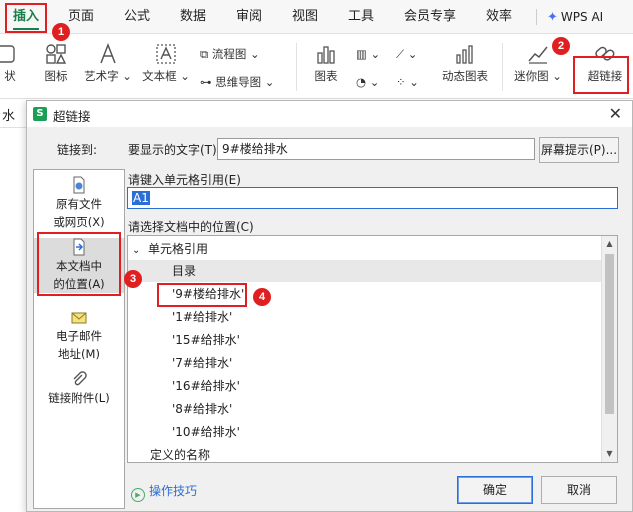  What do you see at coordinates (180, 453) in the screenshot?
I see `tree-node-defined-names: 定义的名称` at bounding box center [180, 453].